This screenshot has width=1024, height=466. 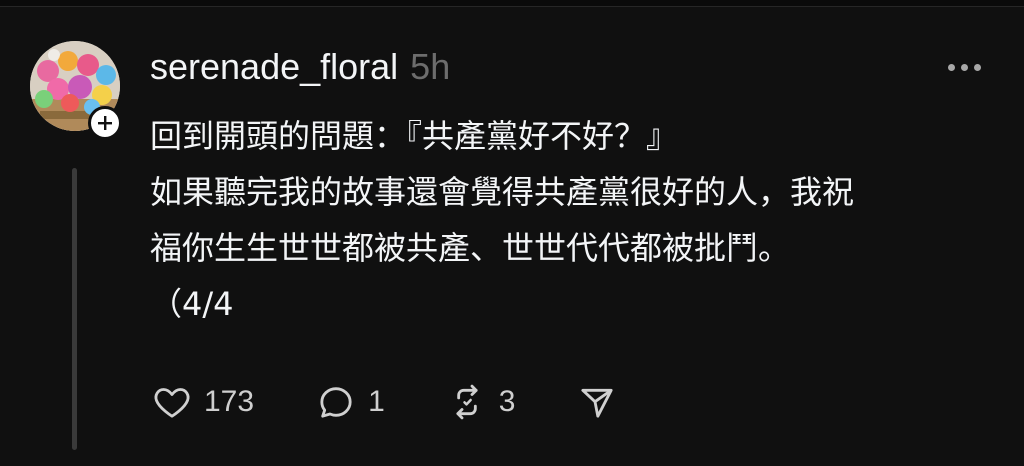 I want to click on heart-icon, so click(x=172, y=403).